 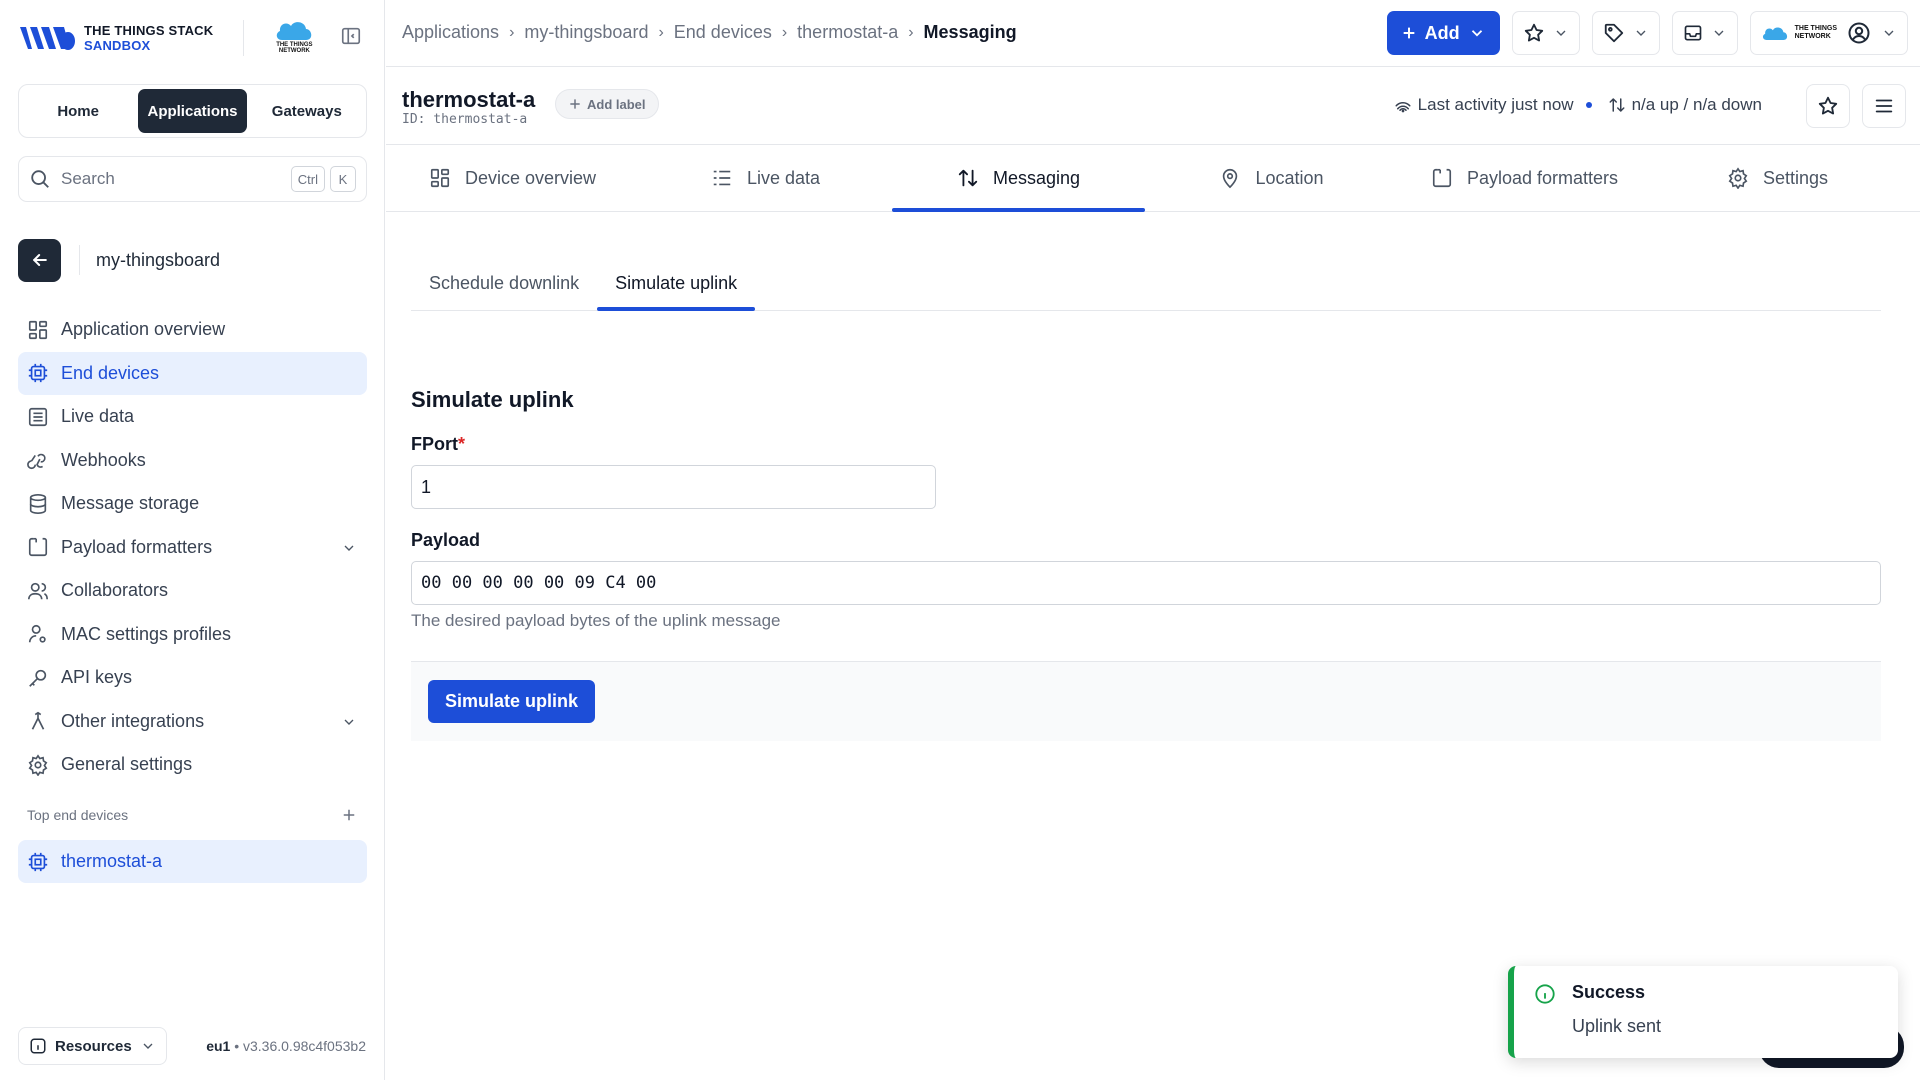 What do you see at coordinates (1774, 33) in the screenshot?
I see `ttn-cloud-icon` at bounding box center [1774, 33].